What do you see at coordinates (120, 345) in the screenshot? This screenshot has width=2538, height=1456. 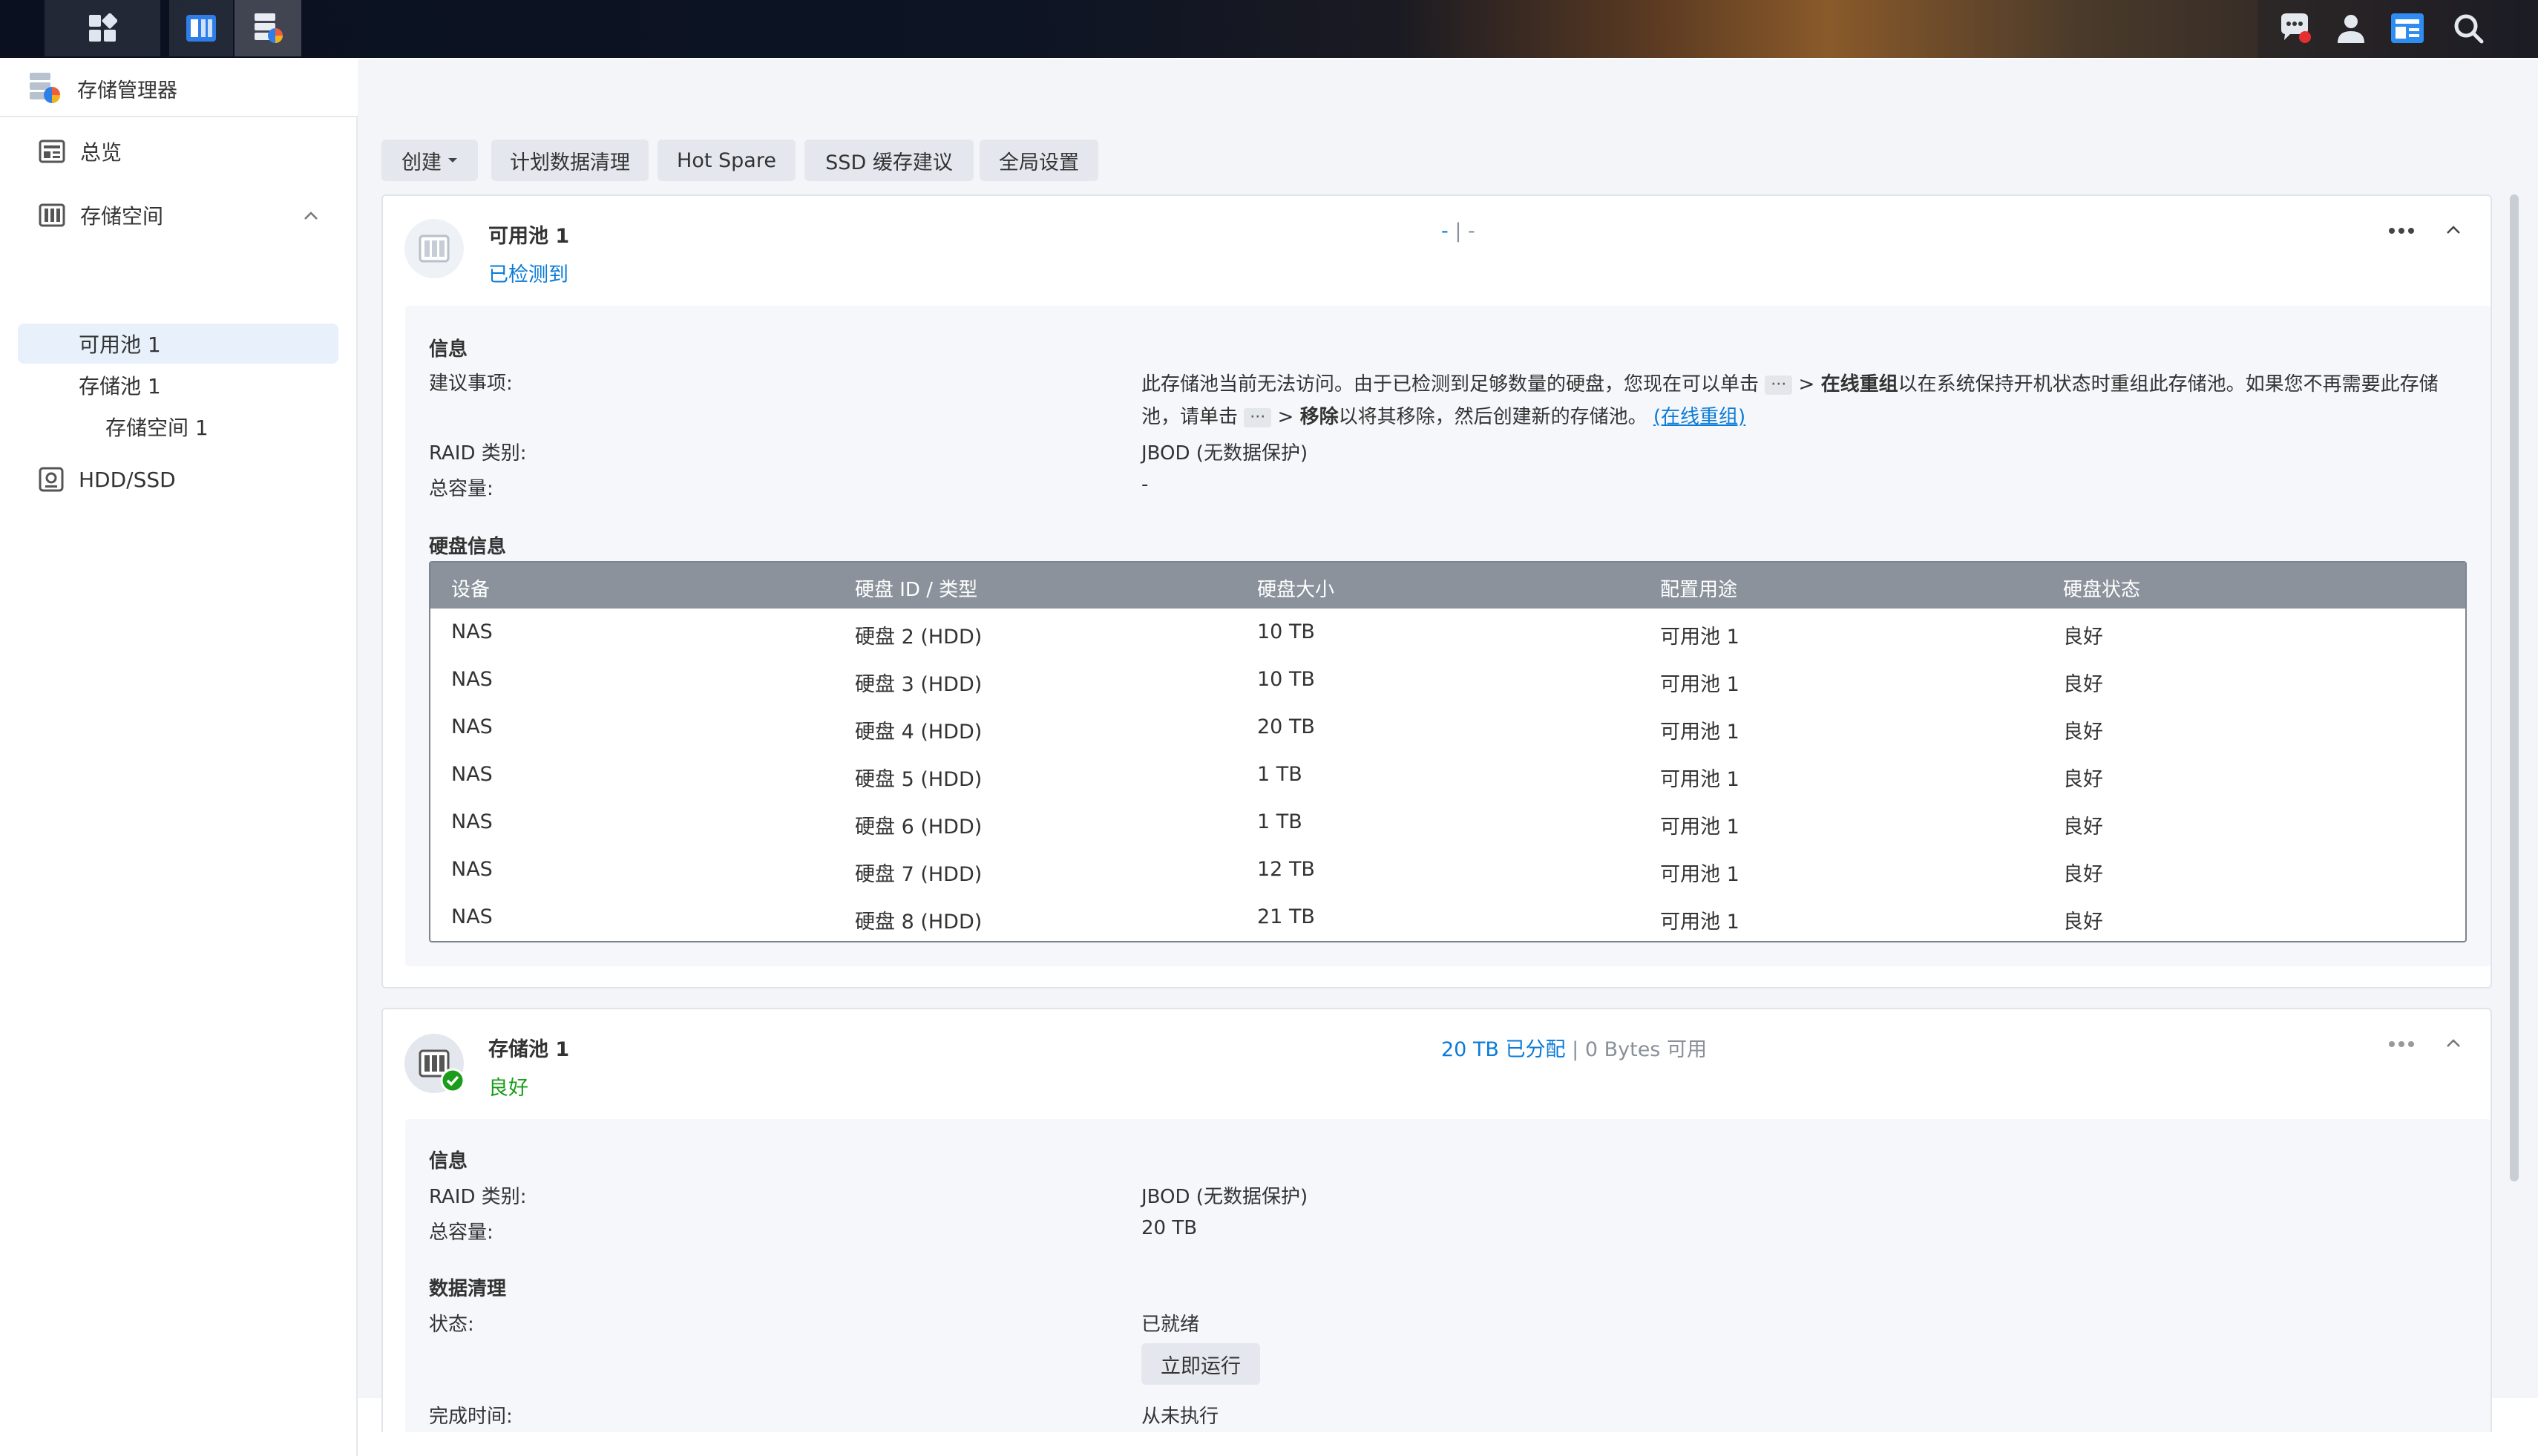 I see `sidebar-item-label: 可用池 1` at bounding box center [120, 345].